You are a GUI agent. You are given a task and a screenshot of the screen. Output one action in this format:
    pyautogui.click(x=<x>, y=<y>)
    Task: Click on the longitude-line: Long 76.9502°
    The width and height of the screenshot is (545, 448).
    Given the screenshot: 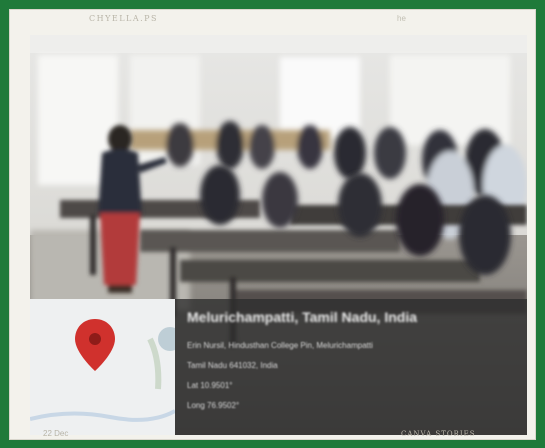 What is the action you would take?
    pyautogui.click(x=213, y=405)
    